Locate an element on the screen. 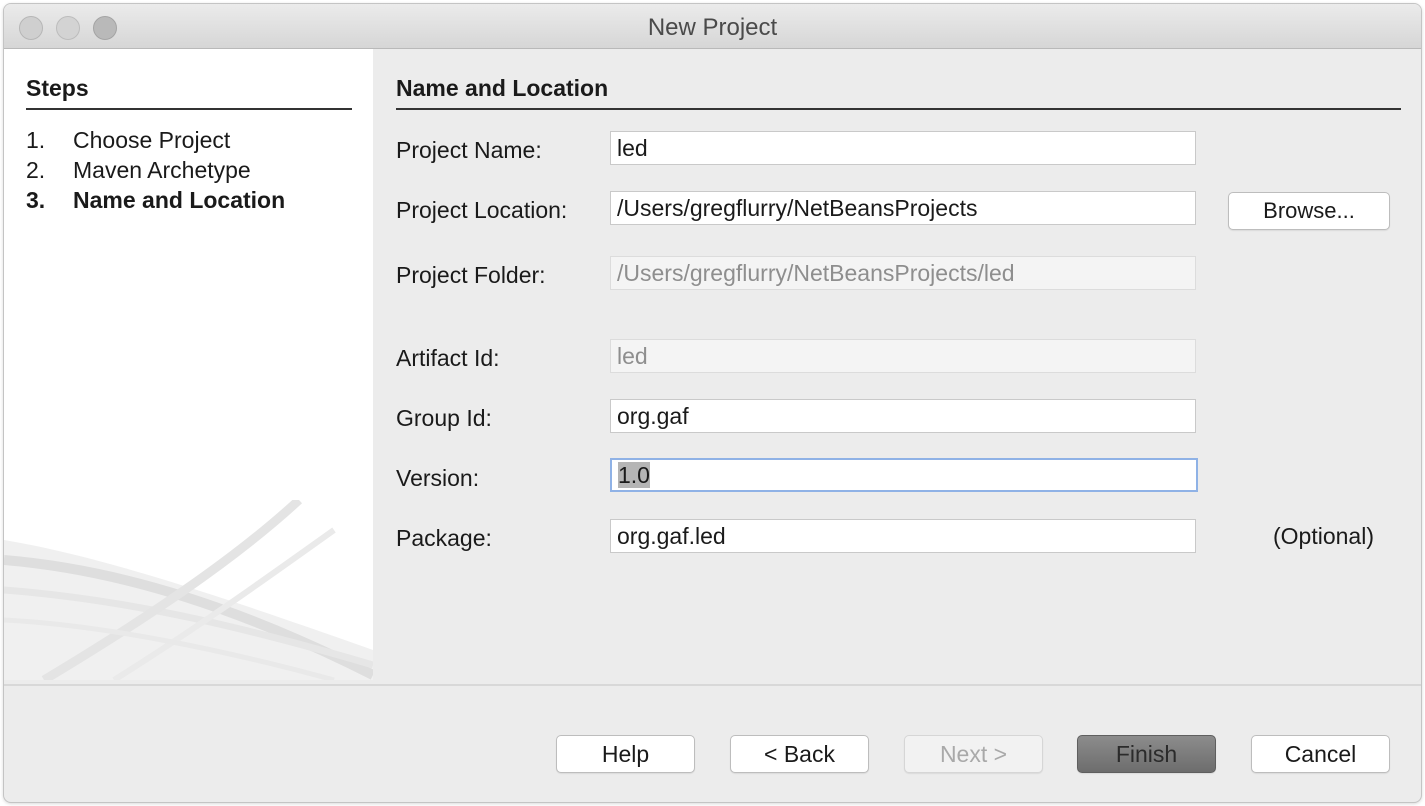 This screenshot has height=806, width=1425. package-input: org.gaf.led is located at coordinates (903, 536).